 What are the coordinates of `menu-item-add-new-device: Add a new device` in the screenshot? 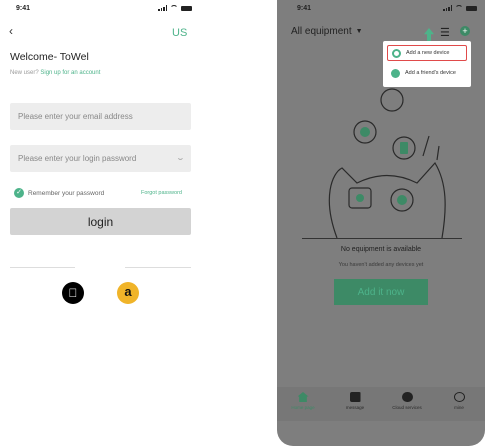 It's located at (427, 53).